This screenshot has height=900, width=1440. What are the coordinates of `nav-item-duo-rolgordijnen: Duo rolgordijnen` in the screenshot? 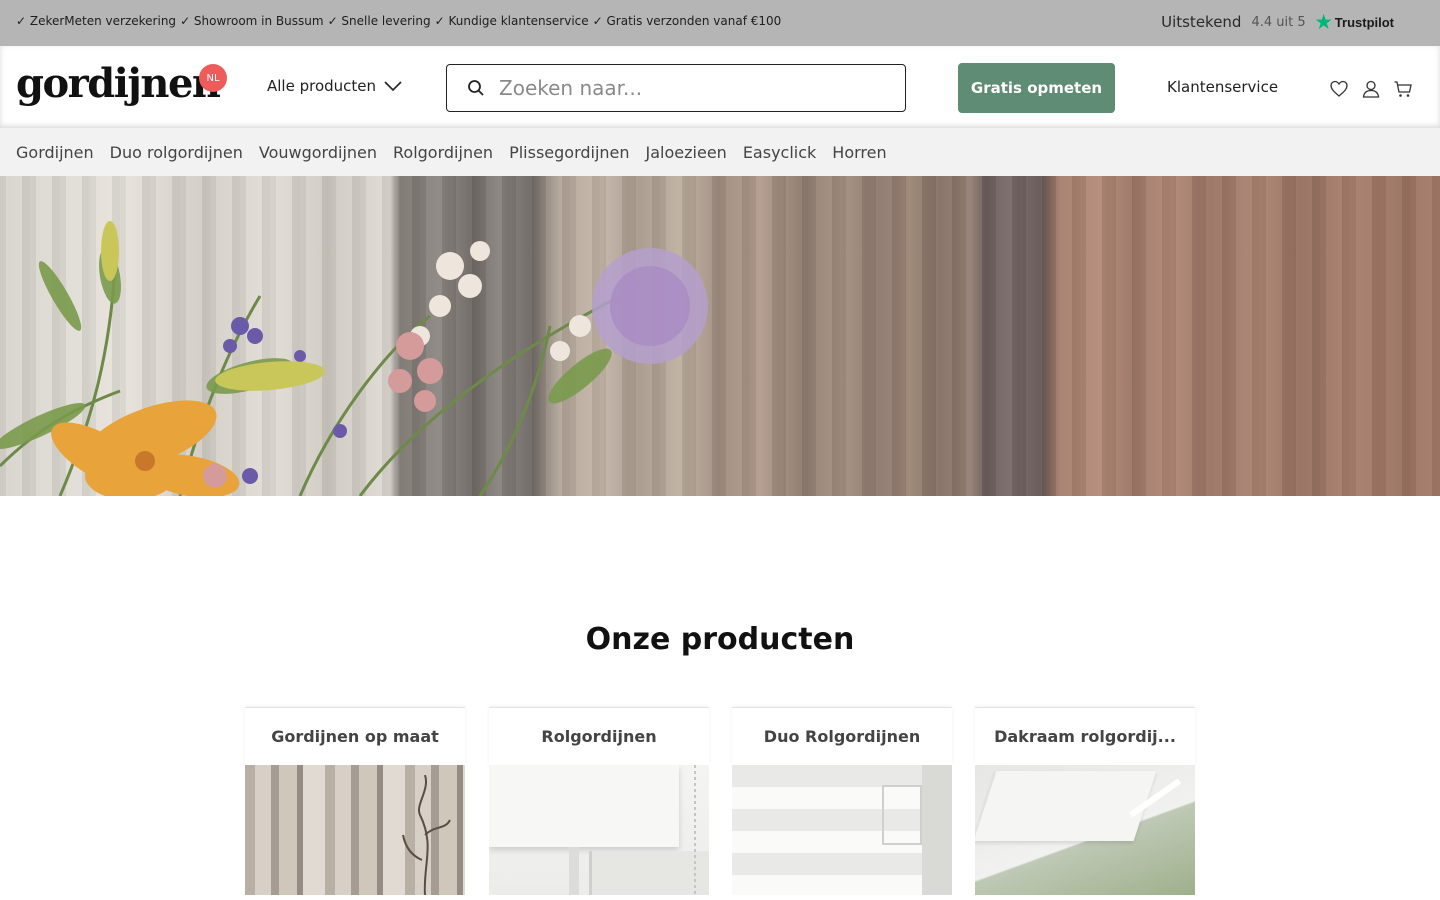 It's located at (176, 152).